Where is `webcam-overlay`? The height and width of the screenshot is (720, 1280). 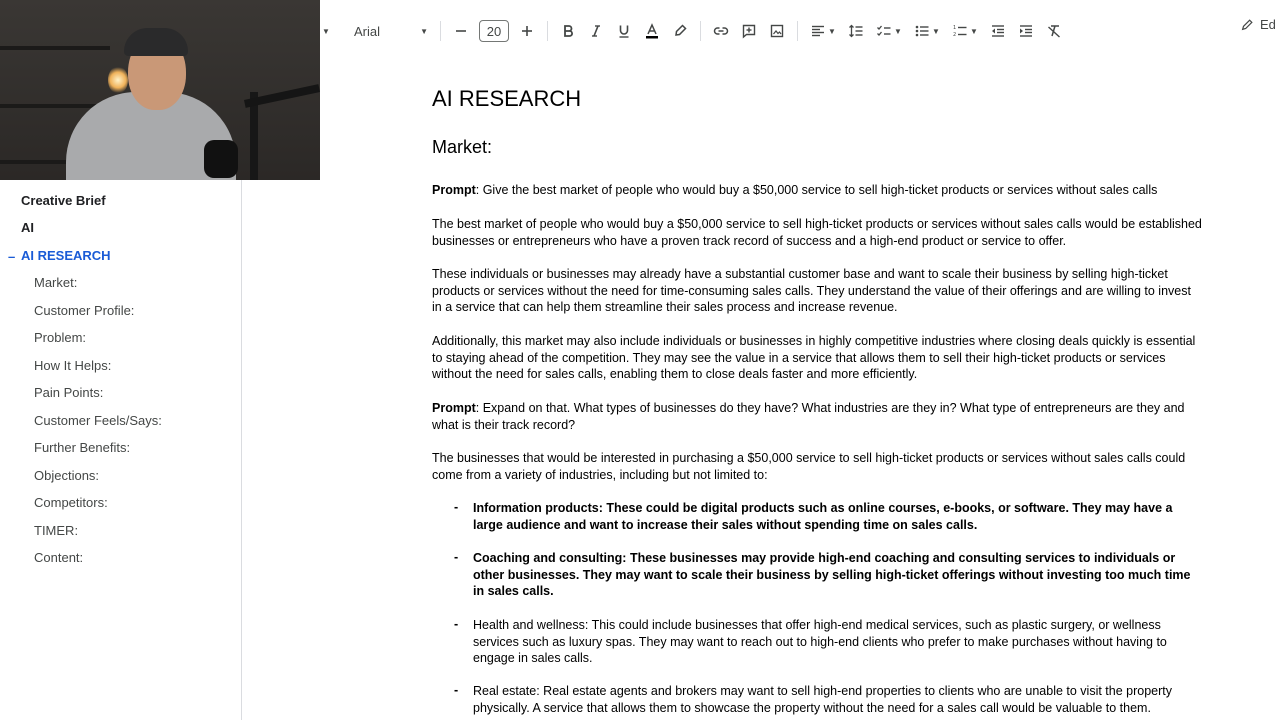
webcam-overlay is located at coordinates (160, 90).